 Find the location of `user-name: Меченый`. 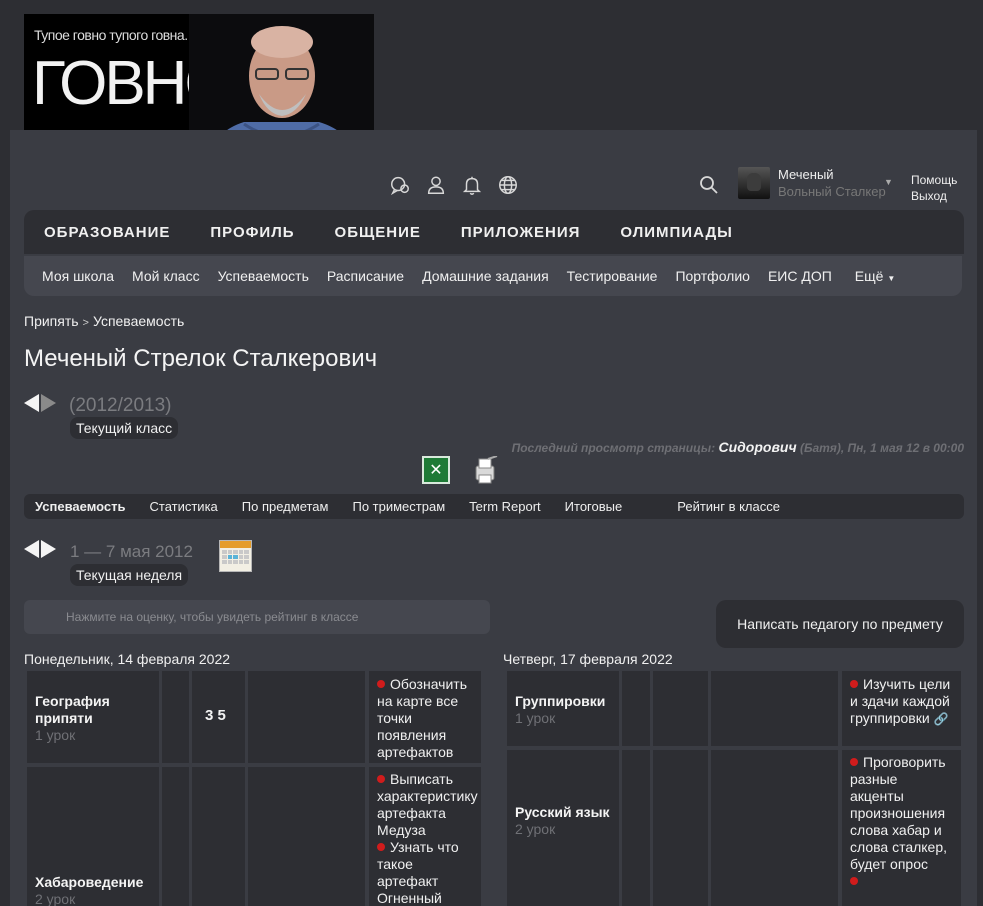

user-name: Меченый is located at coordinates (806, 174).